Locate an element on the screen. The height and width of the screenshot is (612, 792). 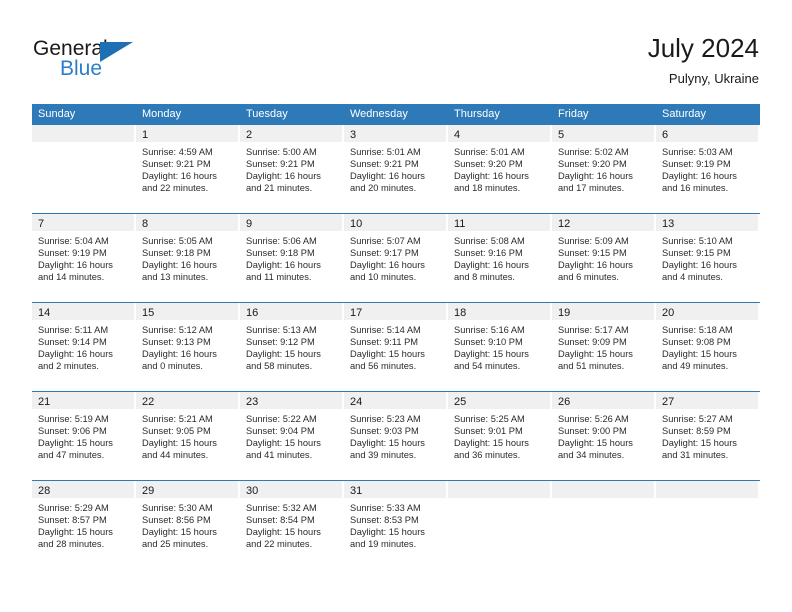
day-number: 13 is located at coordinates (668, 224).